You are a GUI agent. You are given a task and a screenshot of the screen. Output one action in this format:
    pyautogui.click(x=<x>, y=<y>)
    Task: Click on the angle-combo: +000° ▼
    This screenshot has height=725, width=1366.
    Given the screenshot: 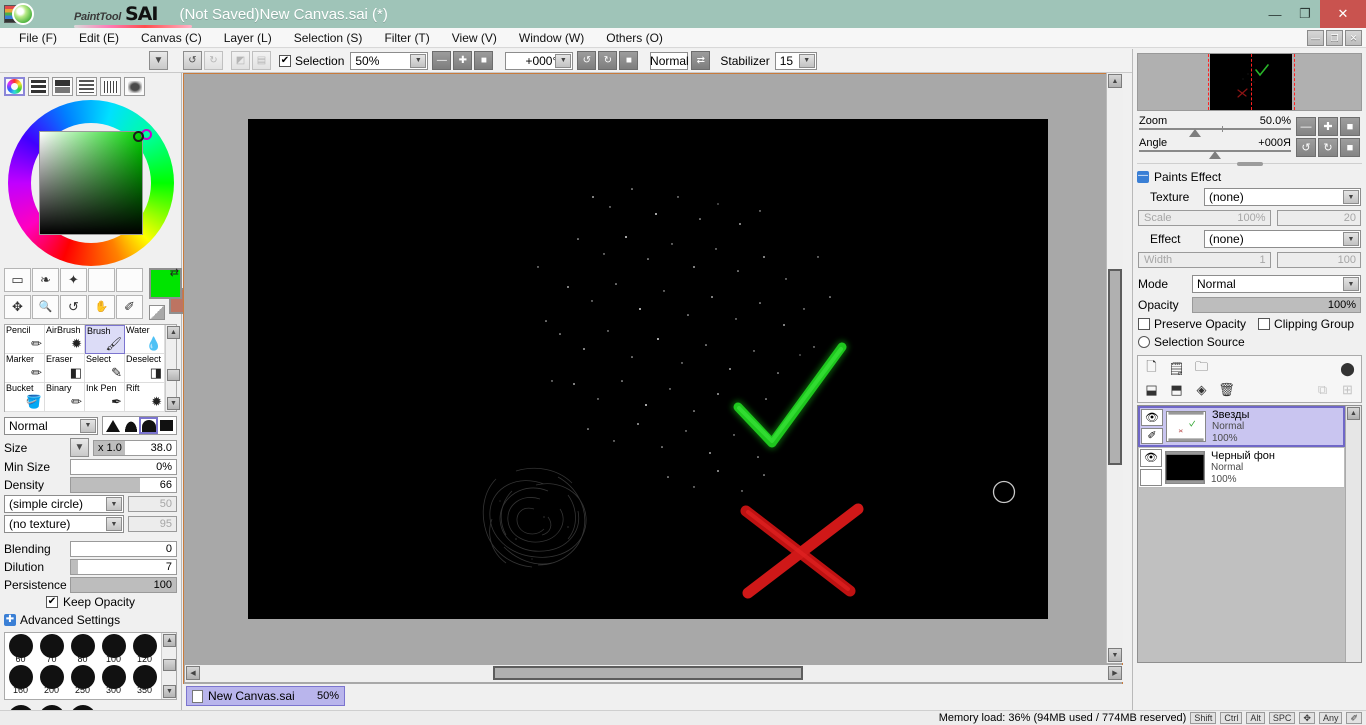 What is the action you would take?
    pyautogui.click(x=539, y=60)
    